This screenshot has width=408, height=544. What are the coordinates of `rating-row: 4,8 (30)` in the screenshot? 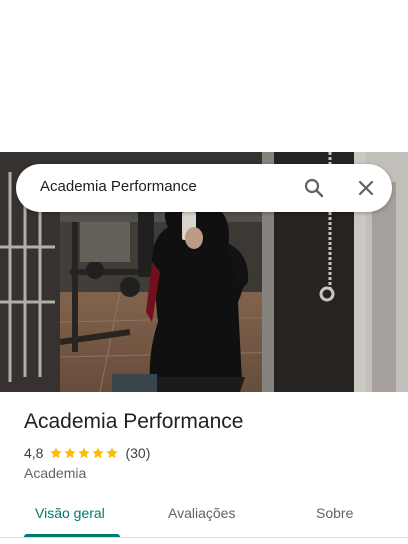 It's located at (87, 453).